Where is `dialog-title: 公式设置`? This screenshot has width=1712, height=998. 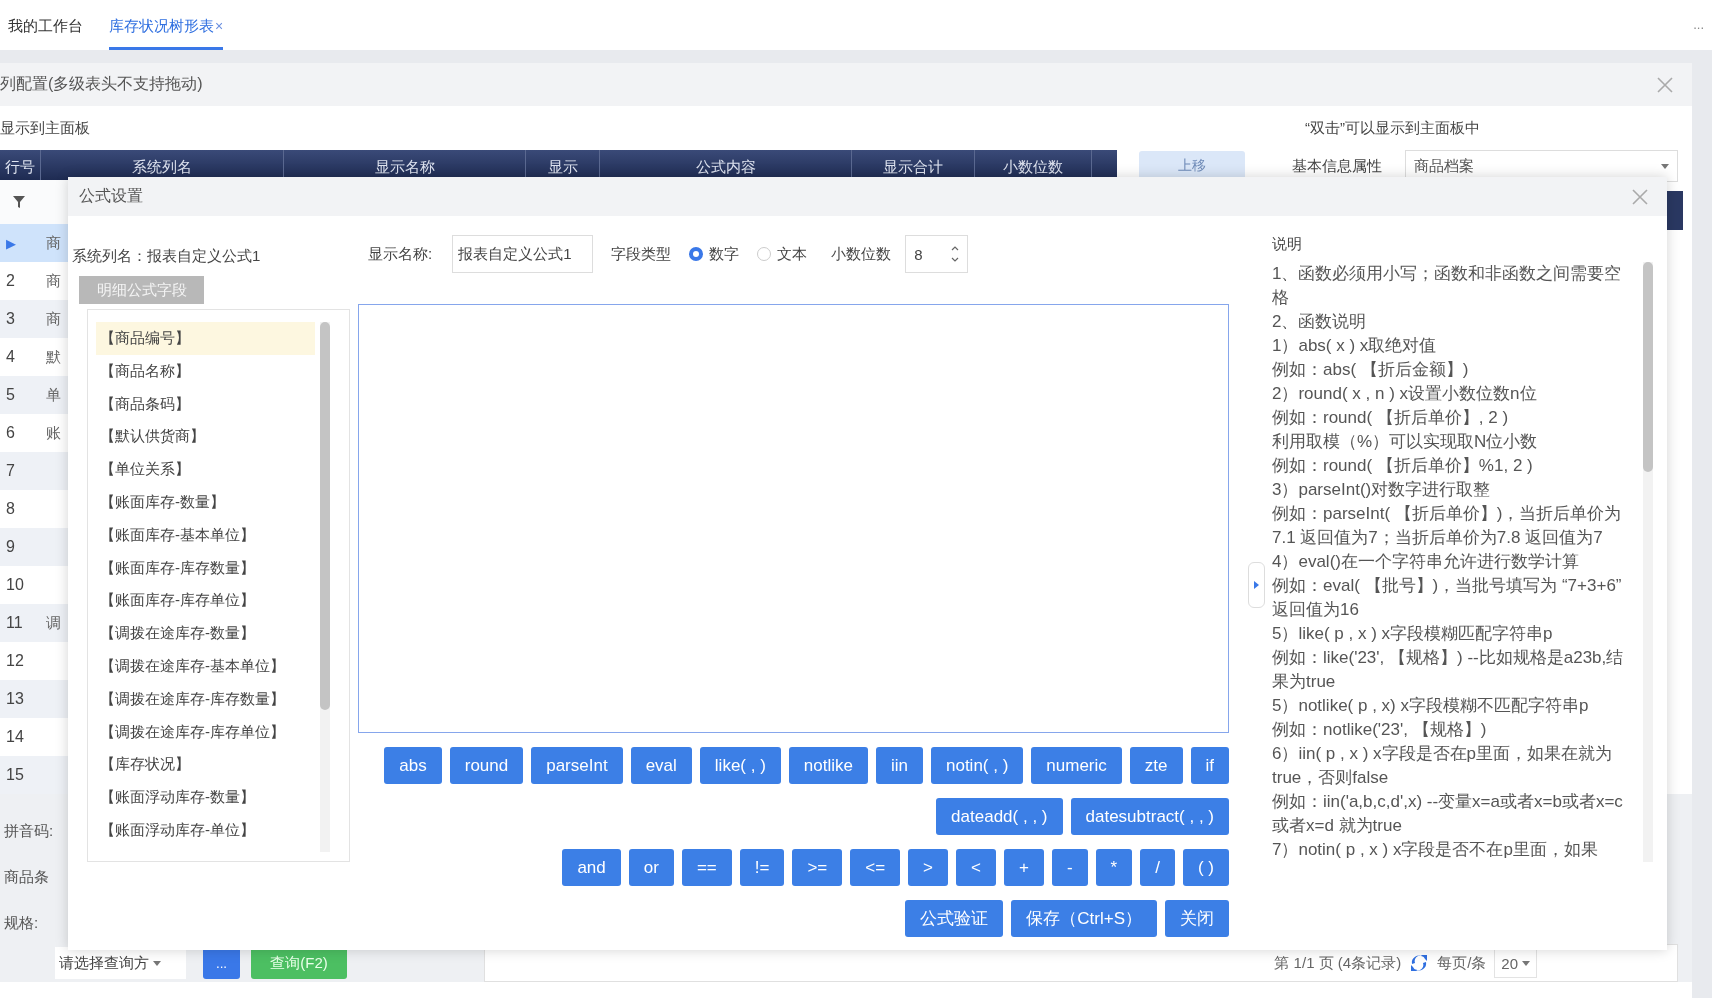 dialog-title: 公式设置 is located at coordinates (111, 196).